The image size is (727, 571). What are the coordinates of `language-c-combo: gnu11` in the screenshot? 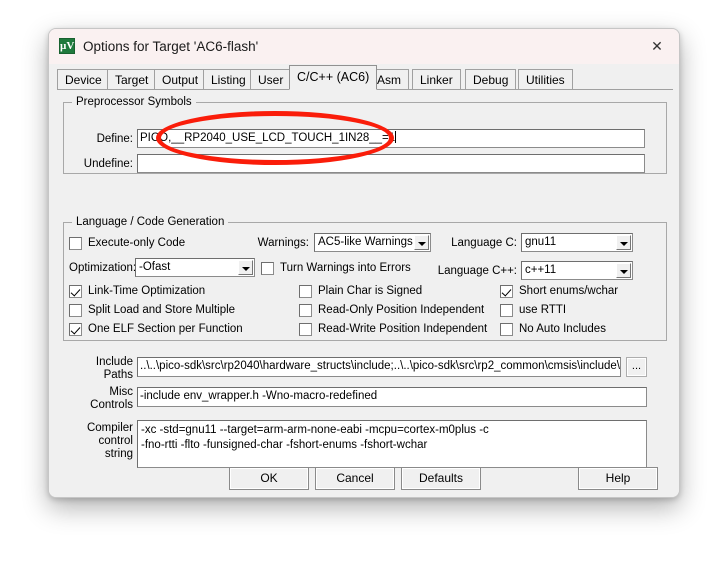 It's located at (577, 242).